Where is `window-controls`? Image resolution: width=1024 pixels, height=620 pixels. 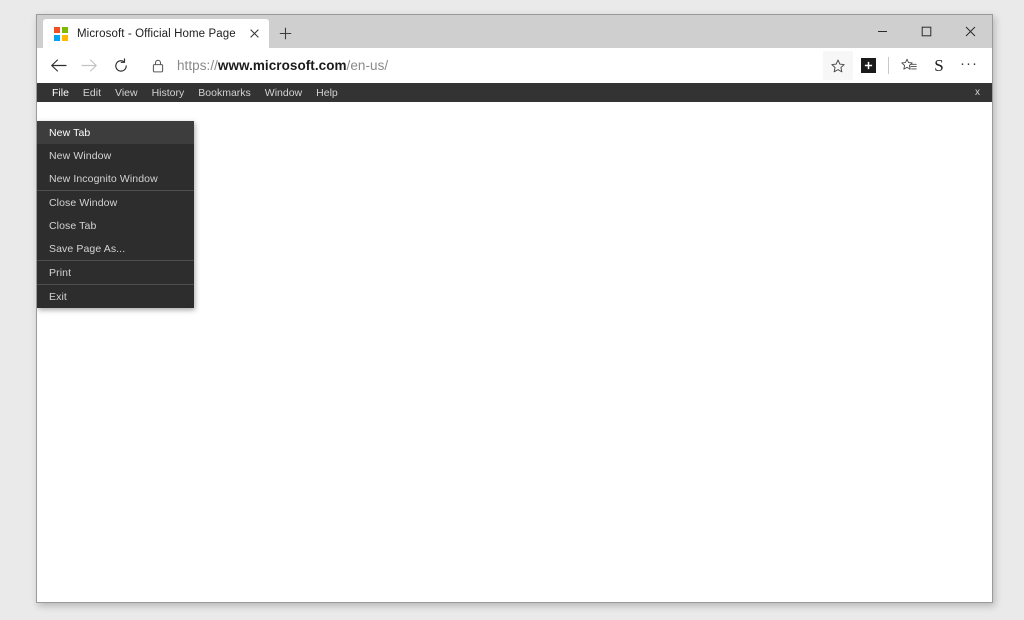
window-controls is located at coordinates (926, 31).